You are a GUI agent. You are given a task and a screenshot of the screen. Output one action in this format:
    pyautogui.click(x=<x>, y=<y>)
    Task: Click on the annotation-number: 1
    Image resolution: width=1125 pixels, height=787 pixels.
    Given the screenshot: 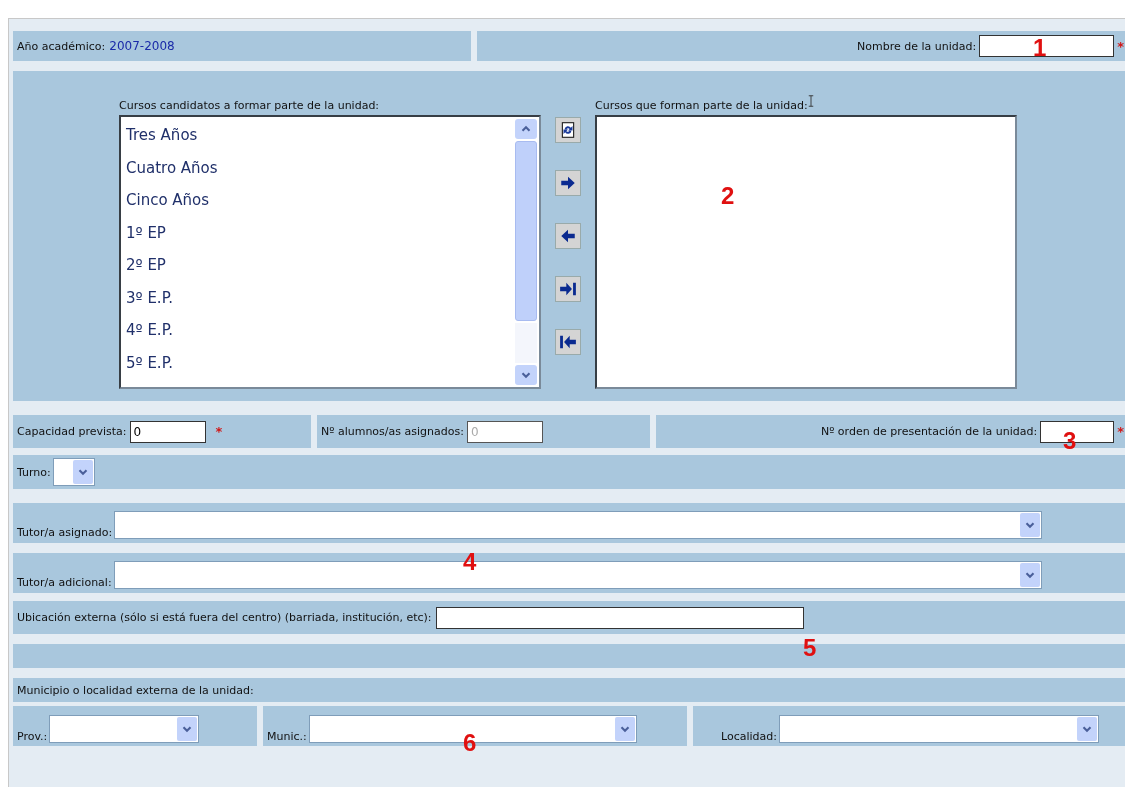 What is the action you would take?
    pyautogui.click(x=1040, y=48)
    